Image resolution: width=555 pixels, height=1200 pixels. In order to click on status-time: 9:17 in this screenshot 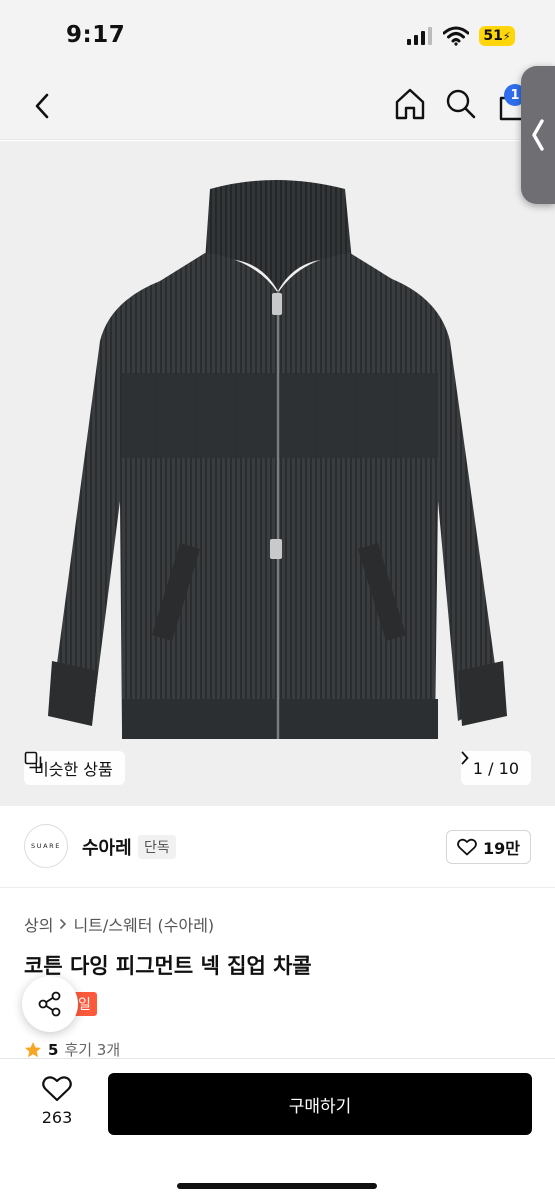, I will do `click(96, 35)`.